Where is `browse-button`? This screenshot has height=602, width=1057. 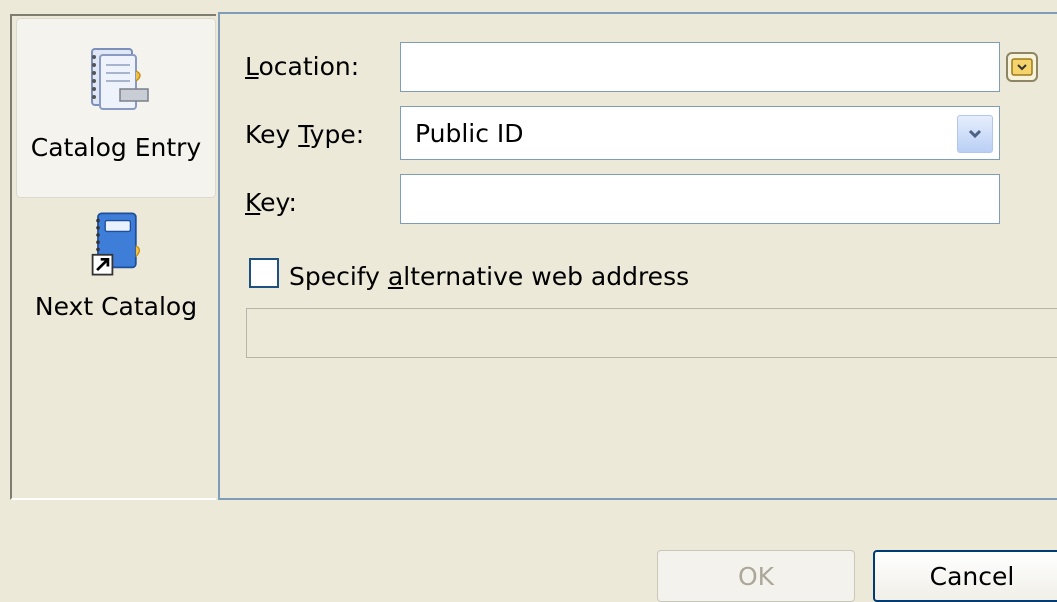
browse-button is located at coordinates (1022, 67).